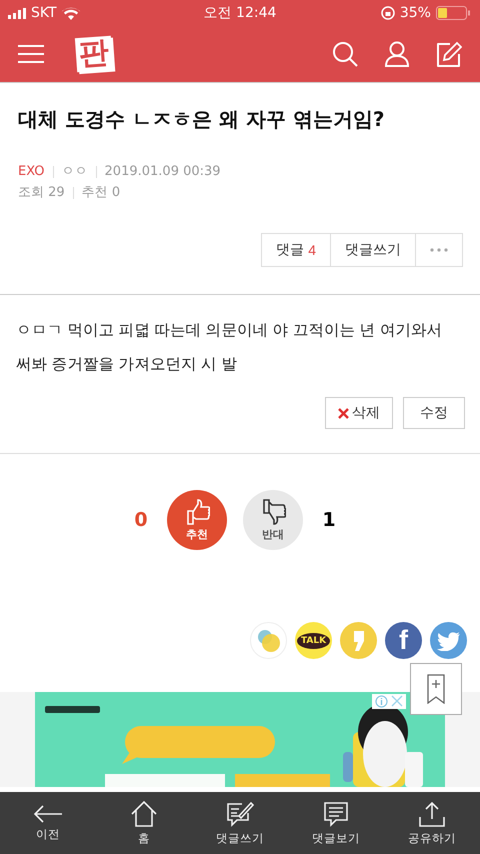  I want to click on author-name: ㅇㅇ, so click(75, 172).